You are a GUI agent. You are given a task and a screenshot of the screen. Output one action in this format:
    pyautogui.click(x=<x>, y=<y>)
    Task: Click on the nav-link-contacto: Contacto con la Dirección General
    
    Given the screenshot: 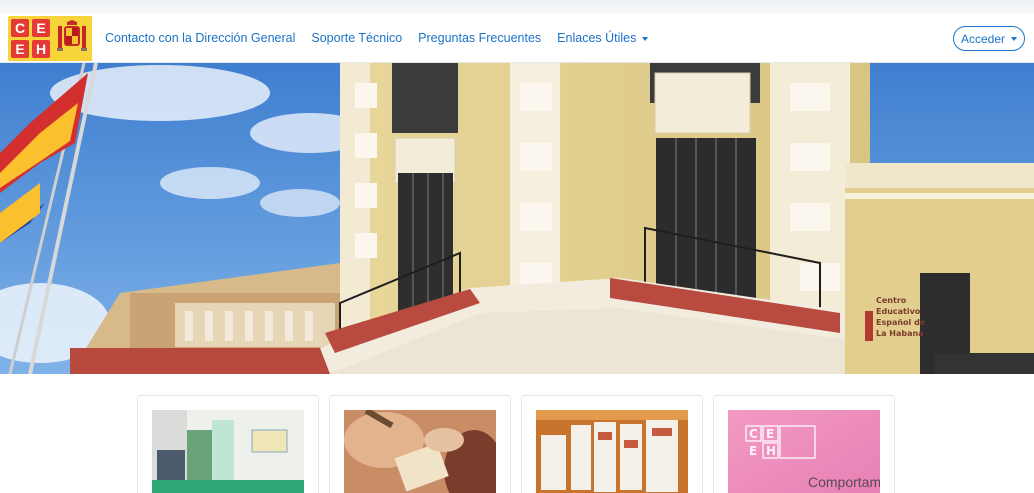 What is the action you would take?
    pyautogui.click(x=200, y=38)
    